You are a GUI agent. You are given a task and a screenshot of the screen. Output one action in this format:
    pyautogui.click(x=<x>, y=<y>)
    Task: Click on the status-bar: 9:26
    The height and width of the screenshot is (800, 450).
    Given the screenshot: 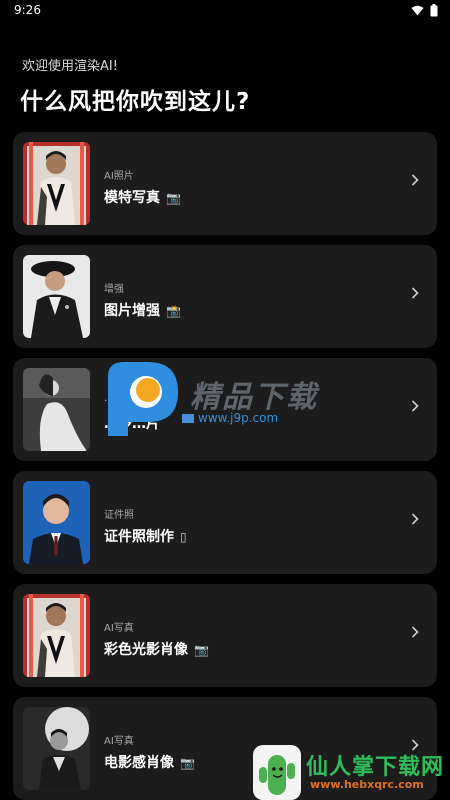 What is the action you would take?
    pyautogui.click(x=225, y=11)
    